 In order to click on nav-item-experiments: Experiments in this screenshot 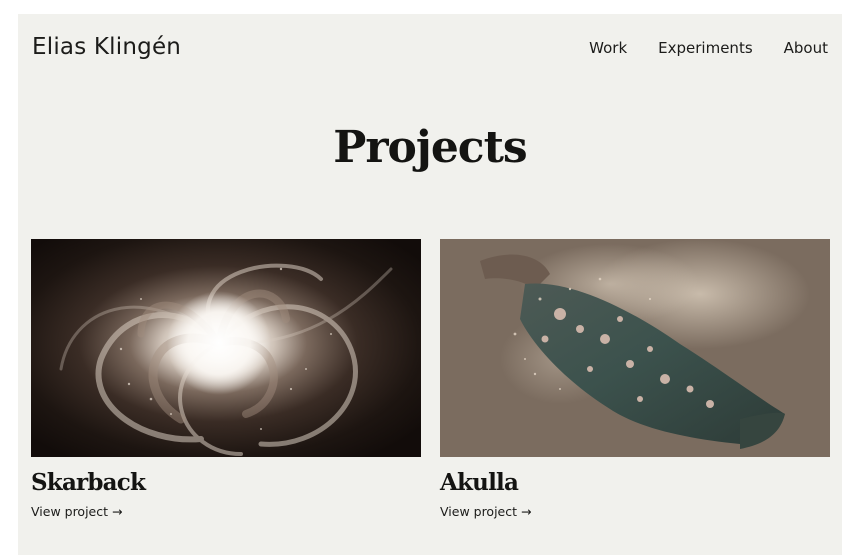, I will do `click(705, 48)`.